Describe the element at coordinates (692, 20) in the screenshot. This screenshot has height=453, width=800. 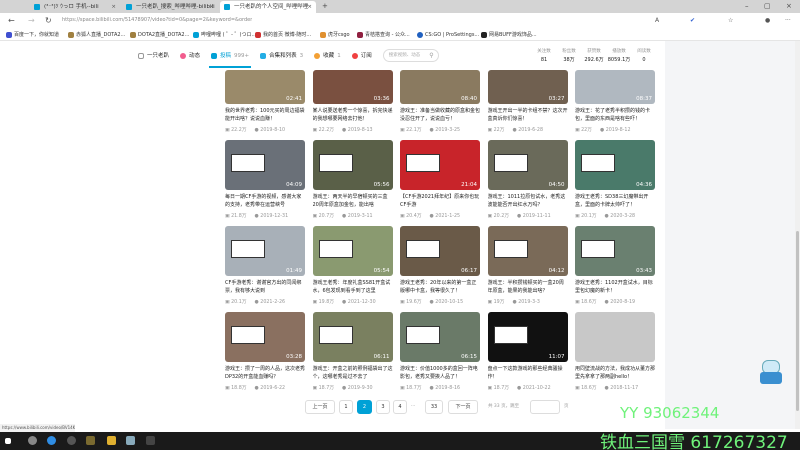
I see `extension-icon: ✔` at that location.